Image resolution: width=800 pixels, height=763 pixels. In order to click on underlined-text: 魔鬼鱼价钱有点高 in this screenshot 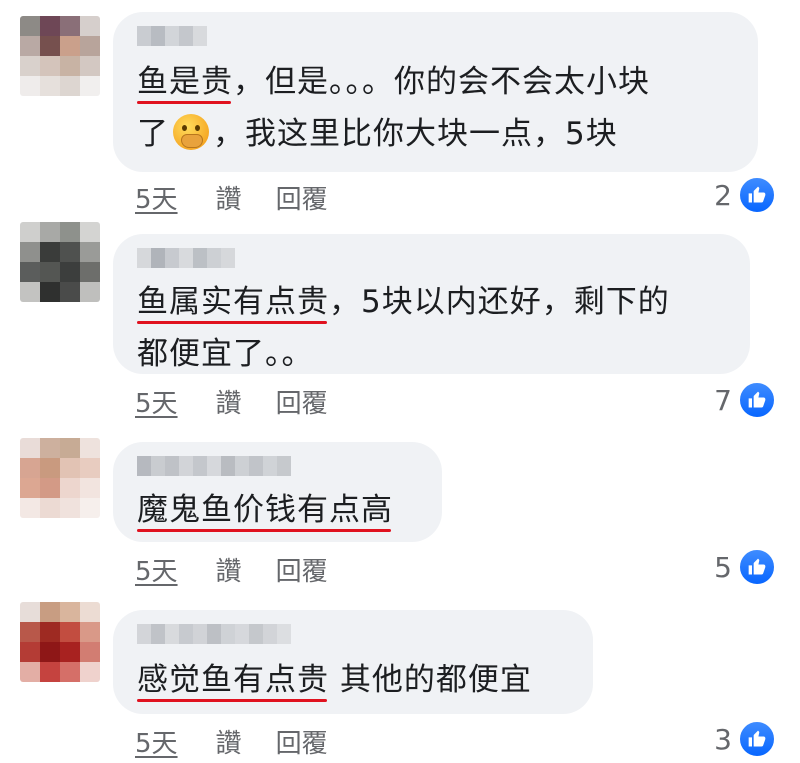, I will do `click(265, 510)`.